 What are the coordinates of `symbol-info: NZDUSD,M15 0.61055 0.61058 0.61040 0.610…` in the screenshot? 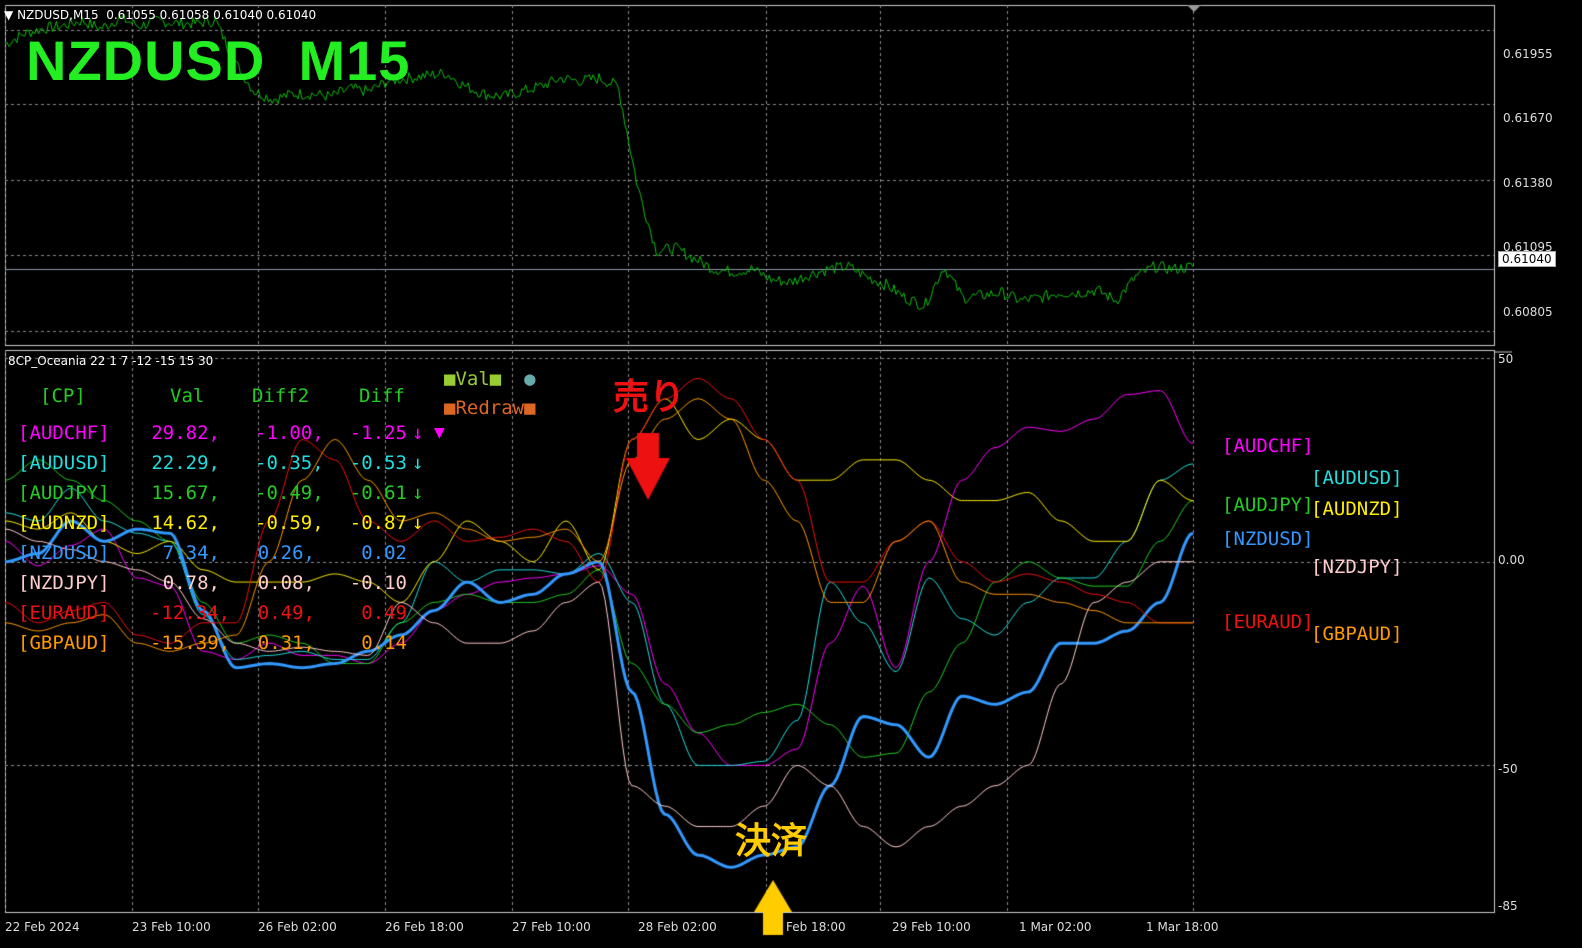 It's located at (167, 15).